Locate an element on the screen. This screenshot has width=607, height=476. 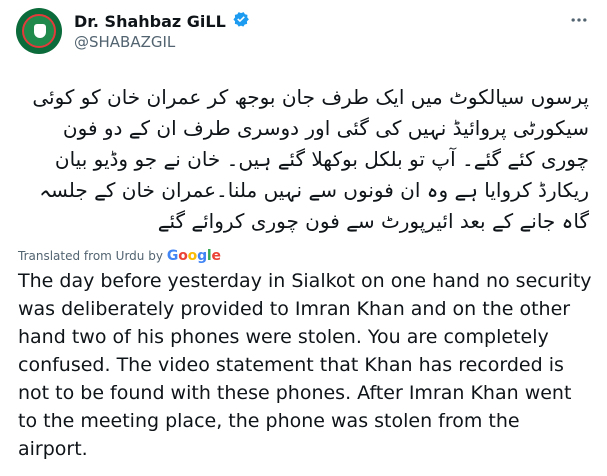
party-logo-icon is located at coordinates (39, 31).